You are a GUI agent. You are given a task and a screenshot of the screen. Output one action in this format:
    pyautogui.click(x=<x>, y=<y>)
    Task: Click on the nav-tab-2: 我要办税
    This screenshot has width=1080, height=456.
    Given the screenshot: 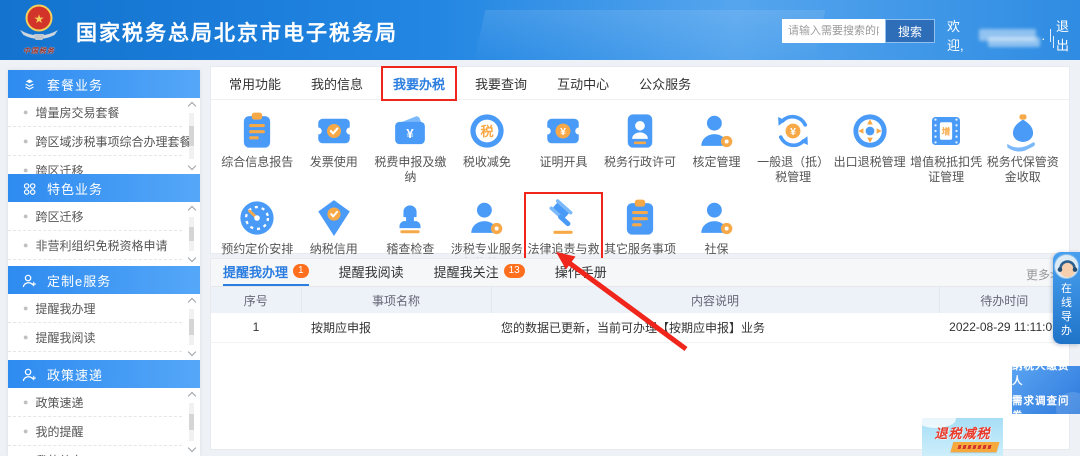 What is the action you would take?
    pyautogui.click(x=419, y=83)
    